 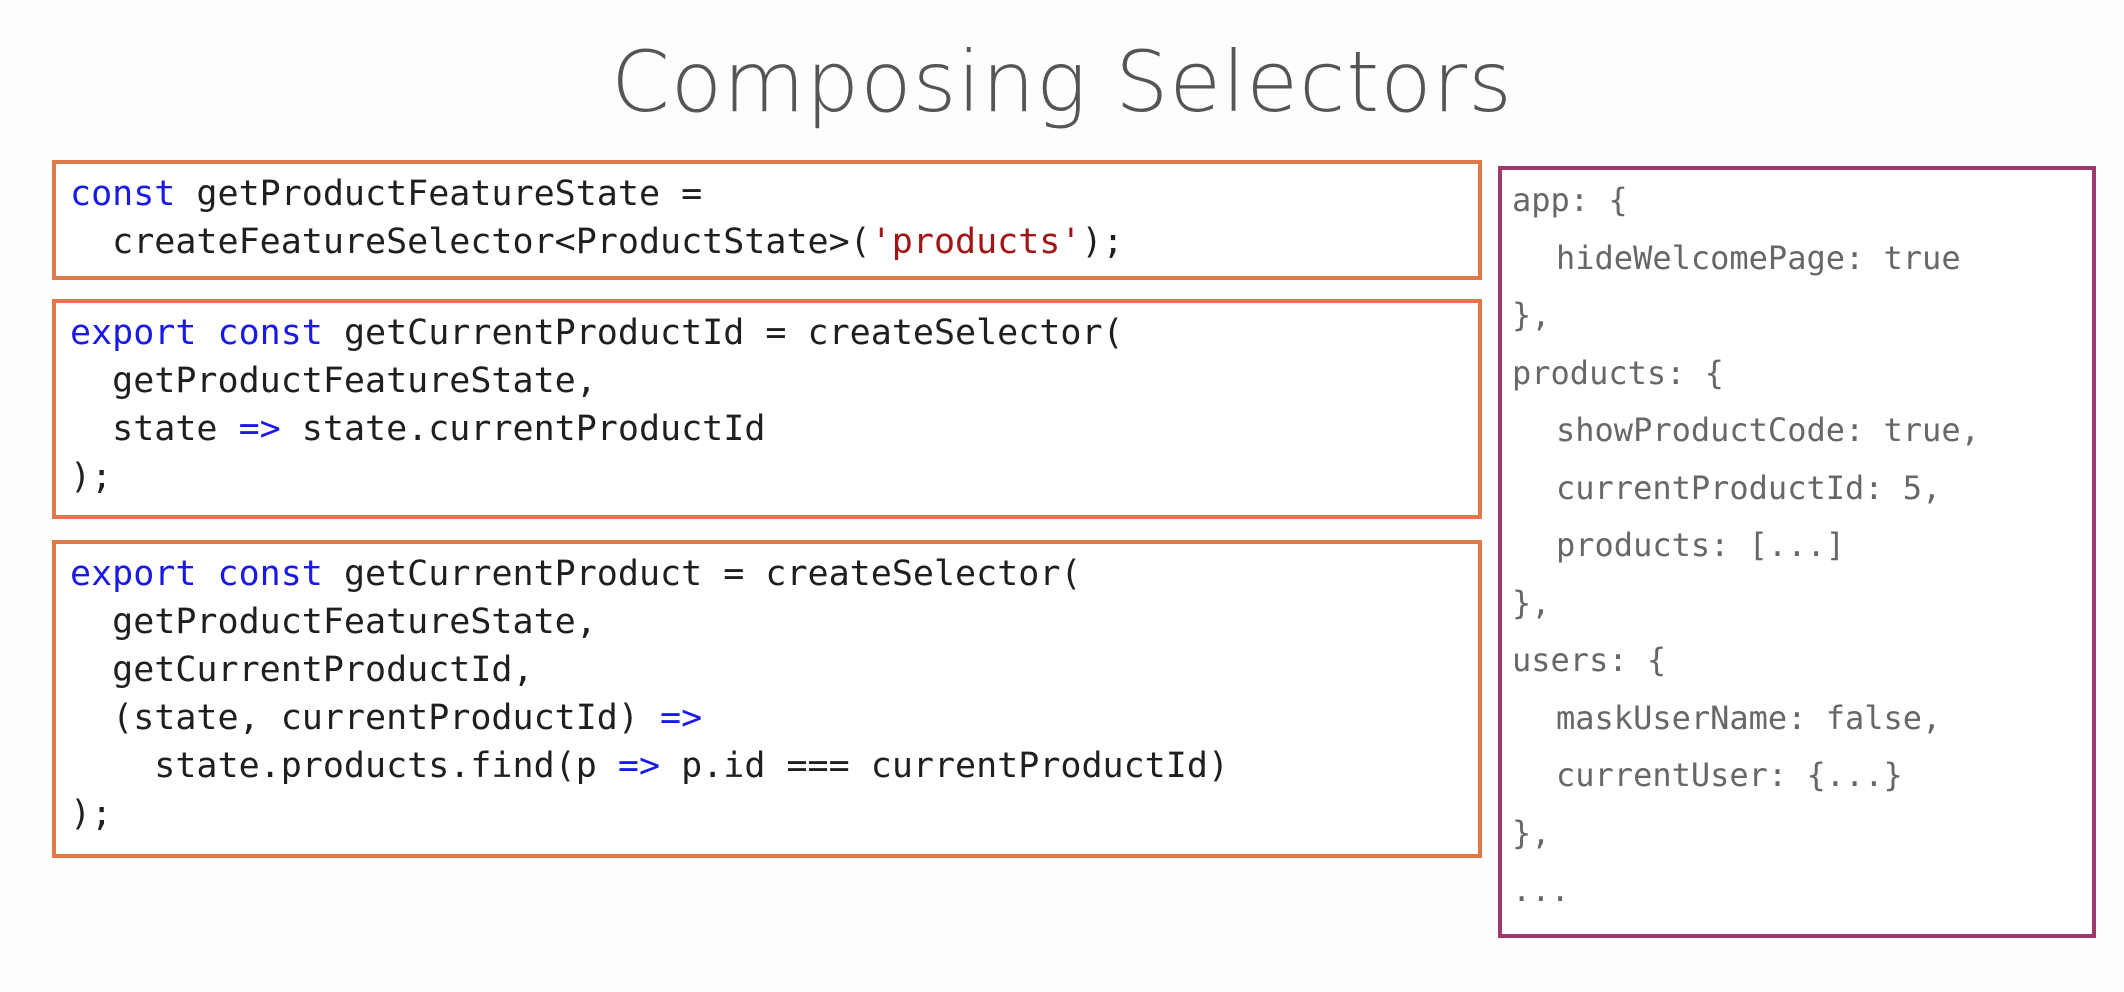 I want to click on code-string: 'products', so click(x=976, y=242).